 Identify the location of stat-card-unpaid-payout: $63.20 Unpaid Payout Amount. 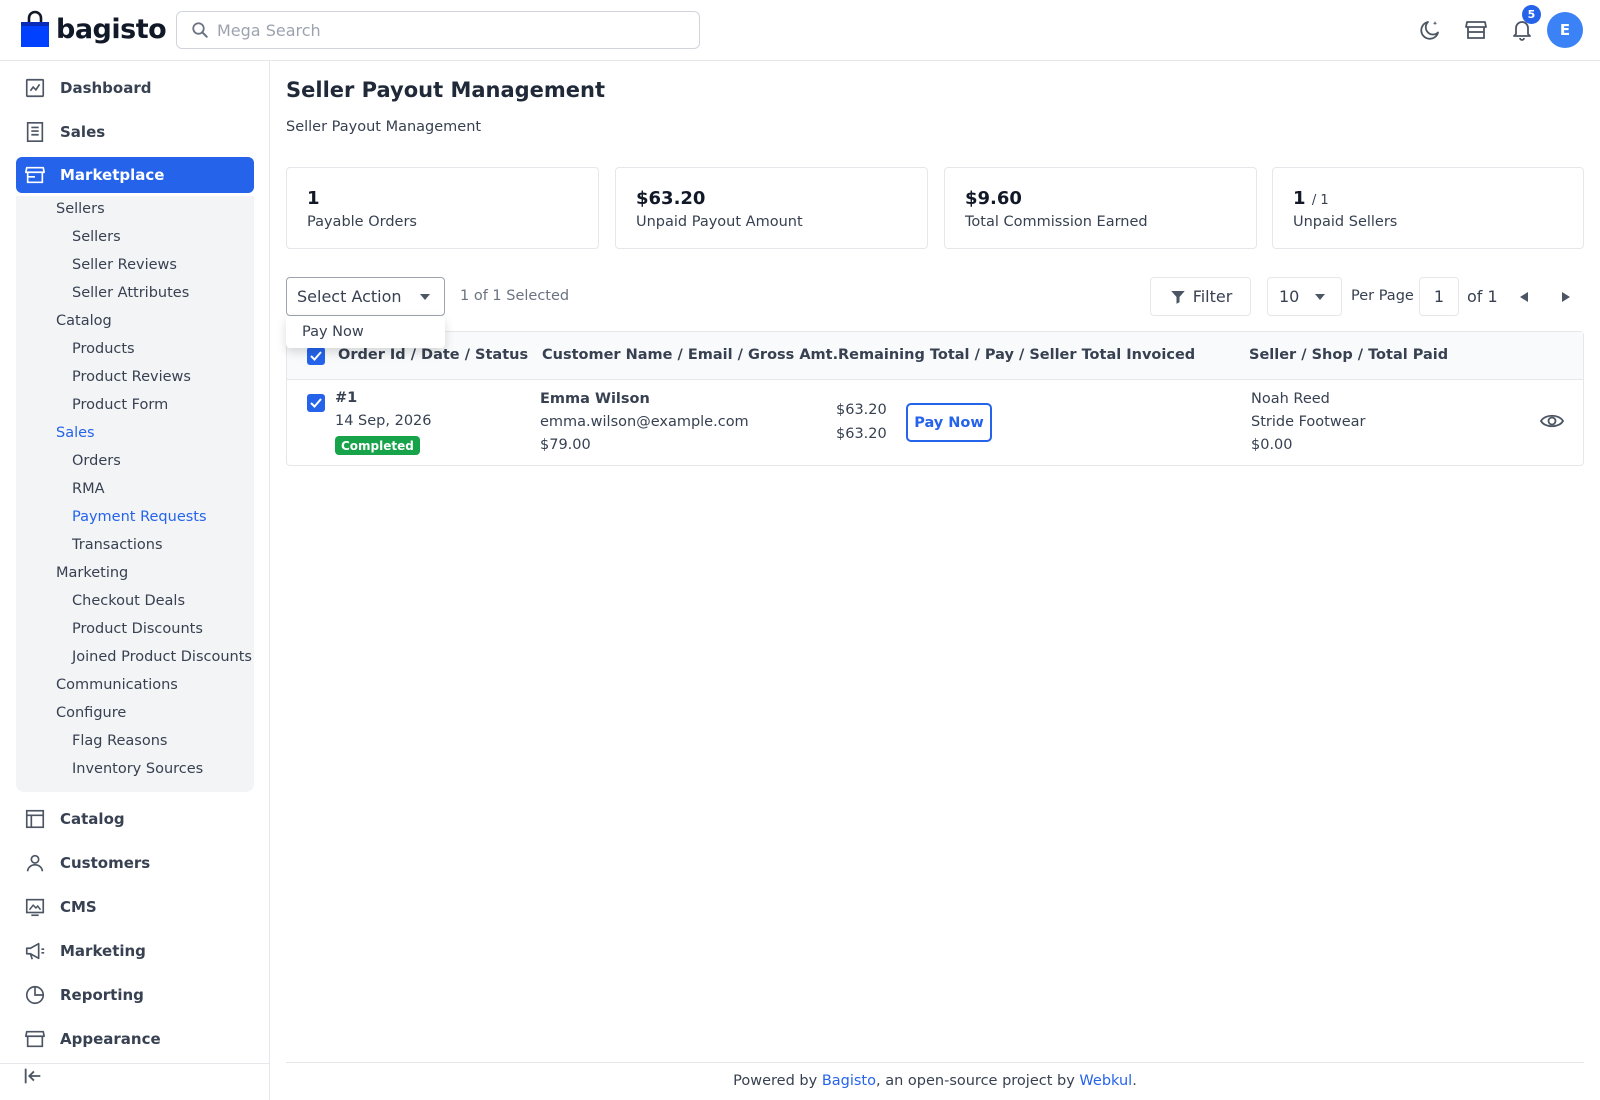
(771, 208).